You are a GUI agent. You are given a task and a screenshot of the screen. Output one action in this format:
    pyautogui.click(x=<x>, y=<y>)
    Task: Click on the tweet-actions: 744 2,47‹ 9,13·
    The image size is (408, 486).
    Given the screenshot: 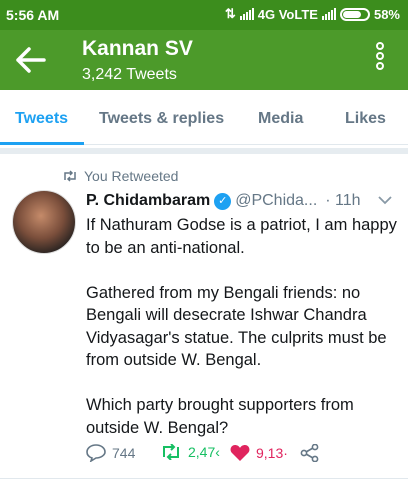 What is the action you would take?
    pyautogui.click(x=246, y=456)
    